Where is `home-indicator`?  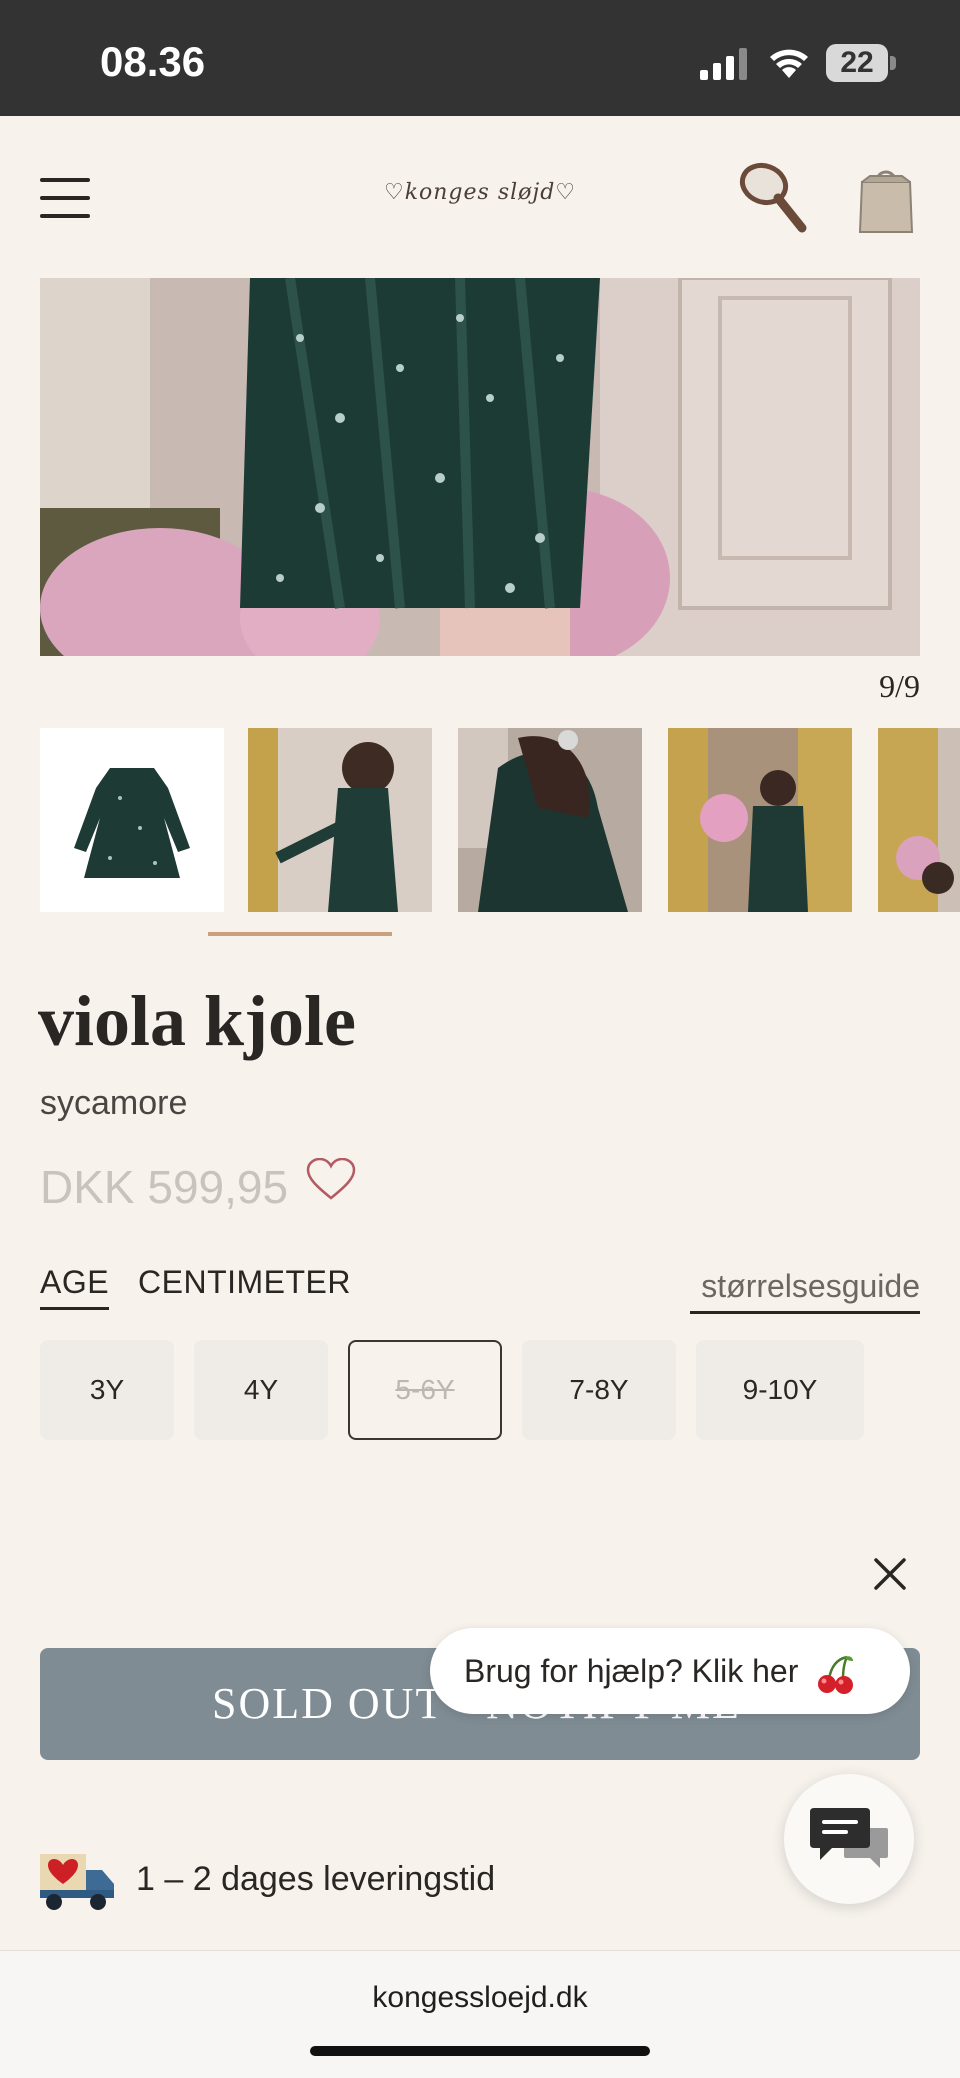
home-indicator is located at coordinates (480, 2051).